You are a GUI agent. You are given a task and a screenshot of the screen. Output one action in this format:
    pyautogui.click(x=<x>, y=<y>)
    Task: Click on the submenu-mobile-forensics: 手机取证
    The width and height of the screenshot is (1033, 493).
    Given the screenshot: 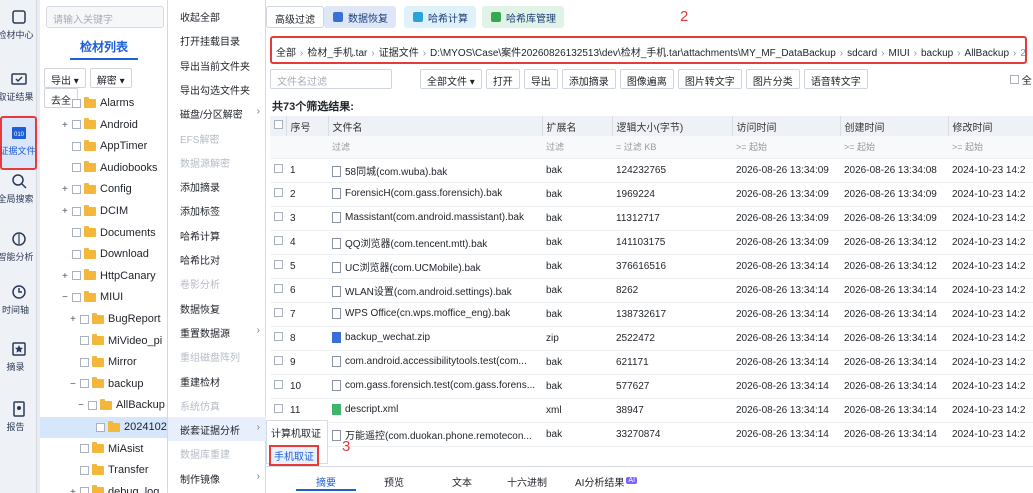 What is the action you would take?
    pyautogui.click(x=294, y=455)
    